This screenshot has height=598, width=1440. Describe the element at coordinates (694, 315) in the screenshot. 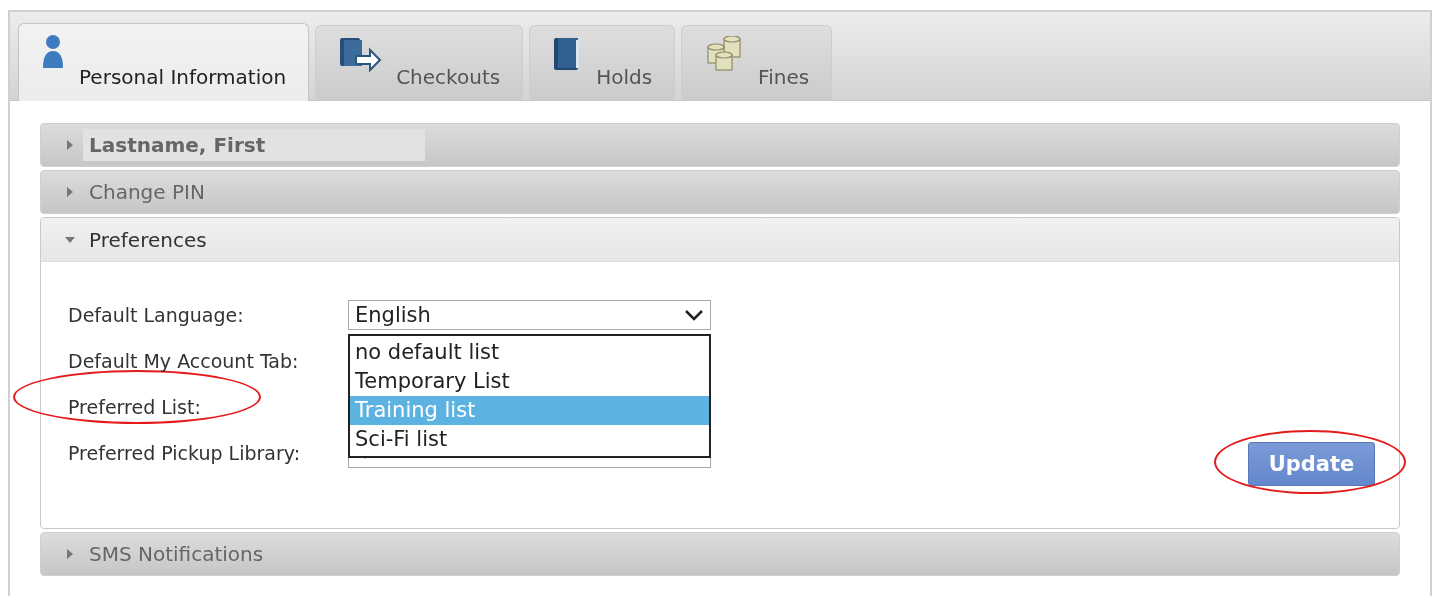

I see `chevron-down-icon` at that location.